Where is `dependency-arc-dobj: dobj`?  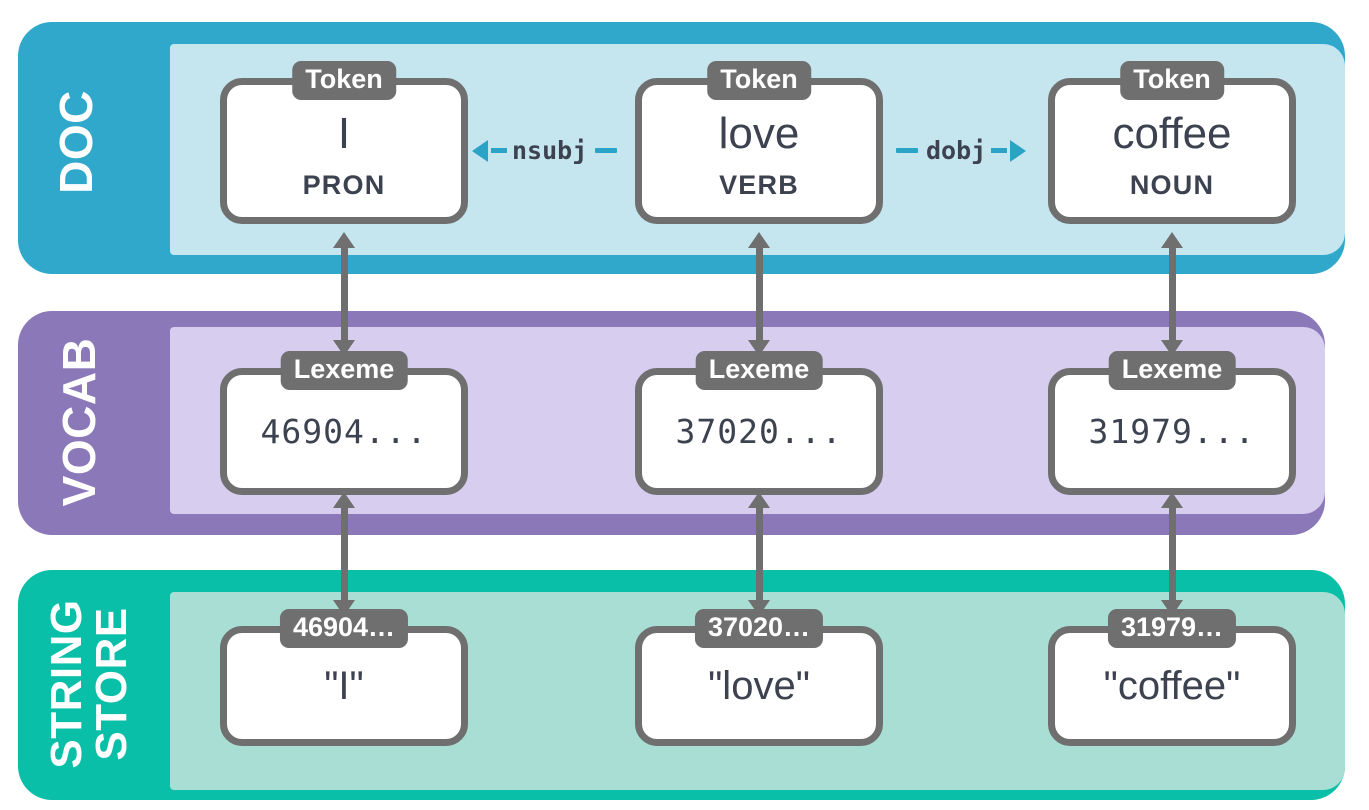 dependency-arc-dobj: dobj is located at coordinates (961, 150).